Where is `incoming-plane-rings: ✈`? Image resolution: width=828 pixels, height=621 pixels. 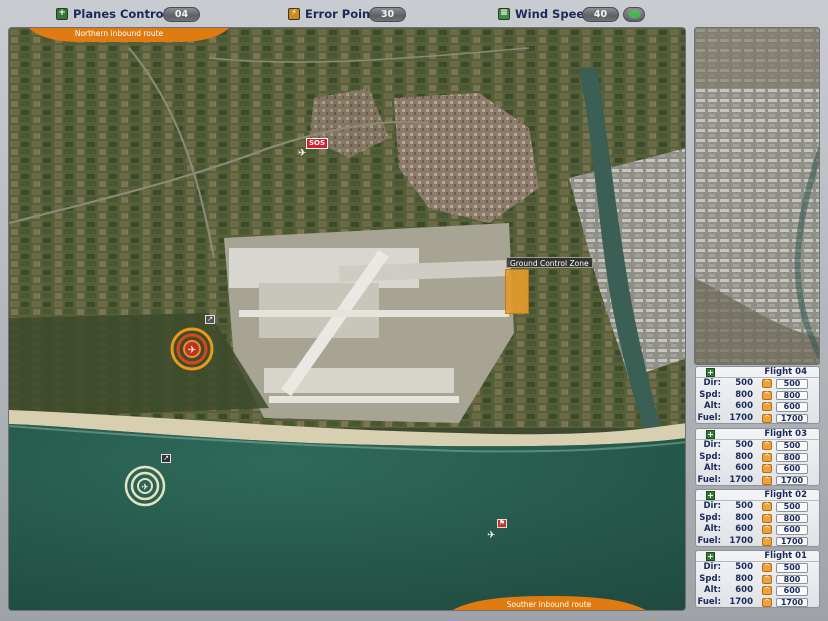 incoming-plane-rings: ✈ is located at coordinates (145, 486).